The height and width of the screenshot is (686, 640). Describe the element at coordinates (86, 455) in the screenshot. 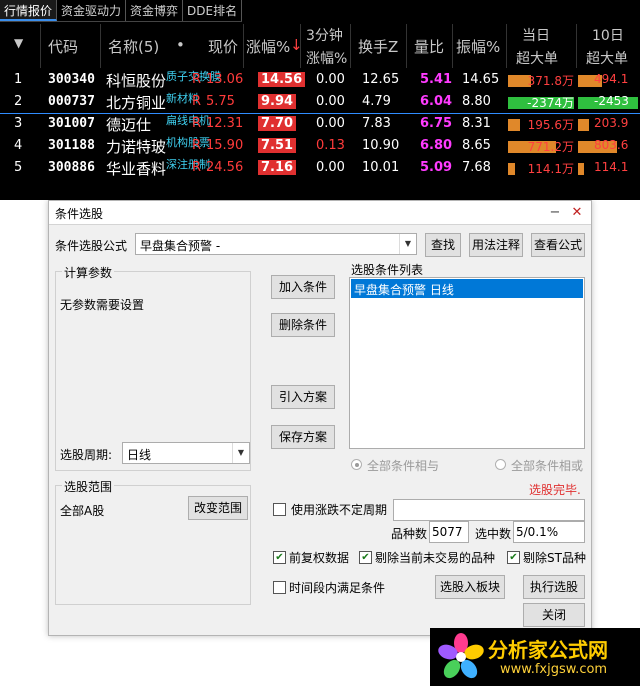

I see `period-label: 选股周期:` at that location.